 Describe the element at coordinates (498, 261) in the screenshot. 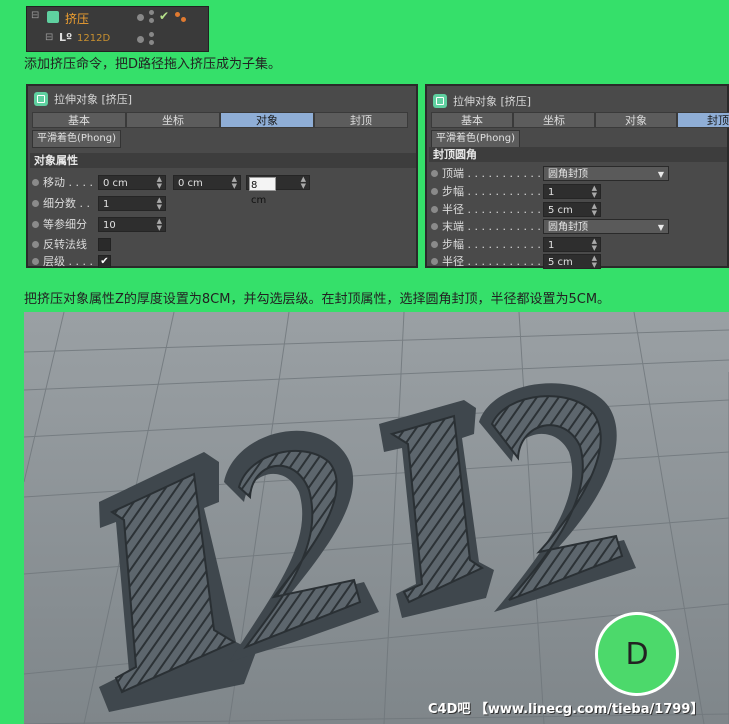

I see `radius-end-label: 半径 . . . . . . . . . . . . .` at that location.